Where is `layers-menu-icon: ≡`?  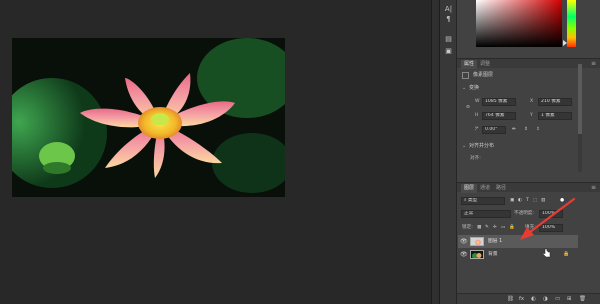
layers-menu-icon: ≡ is located at coordinates (593, 188).